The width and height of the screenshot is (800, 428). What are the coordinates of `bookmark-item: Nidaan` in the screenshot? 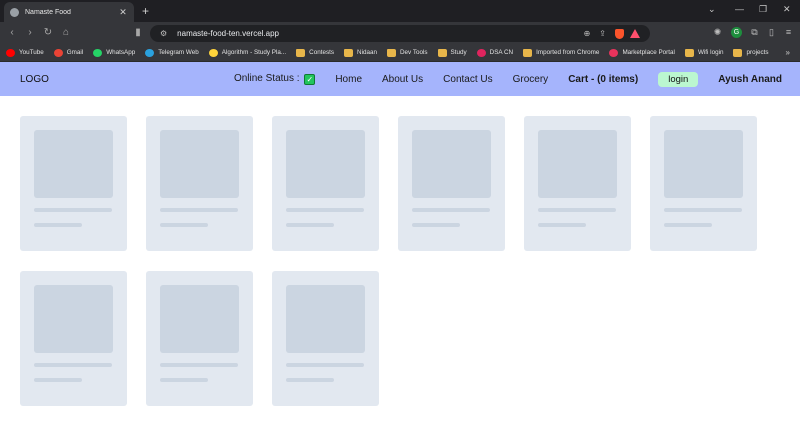 It's located at (360, 52).